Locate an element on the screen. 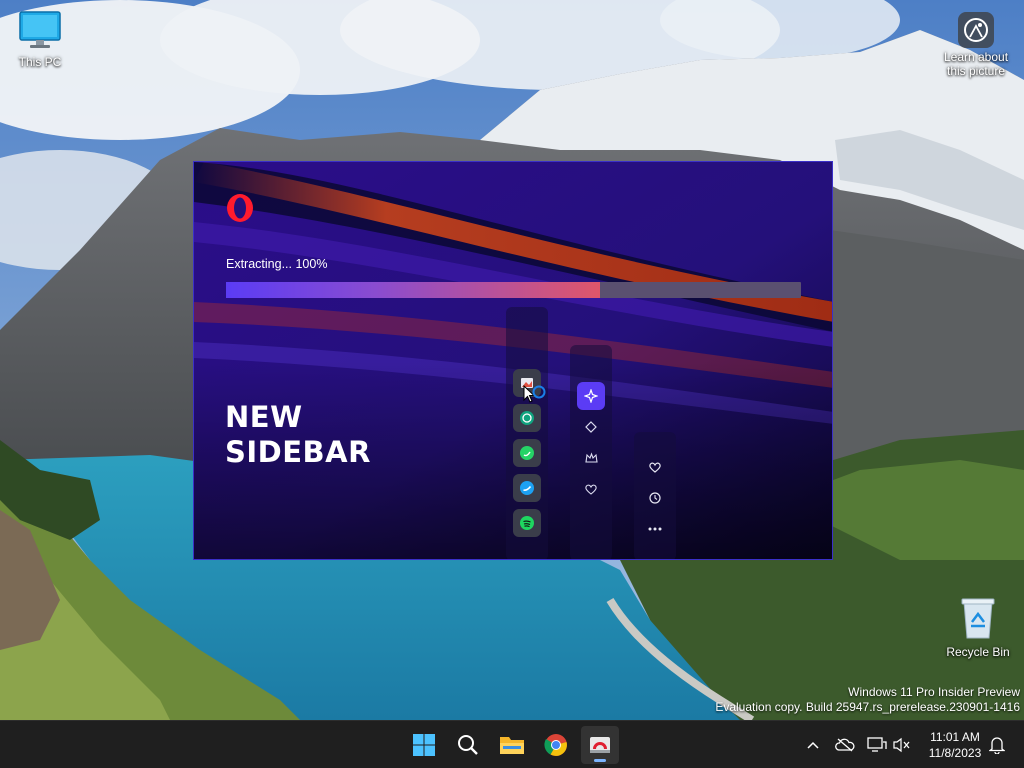 The width and height of the screenshot is (1024, 768). desktop-icon-learn-about-picture: Learn about this picture is located at coordinates (976, 45).